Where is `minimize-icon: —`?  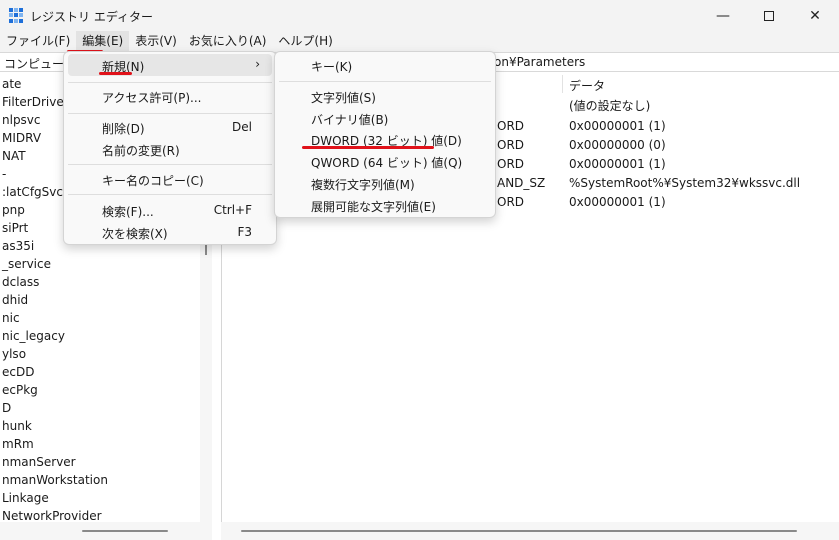 minimize-icon: — is located at coordinates (723, 15).